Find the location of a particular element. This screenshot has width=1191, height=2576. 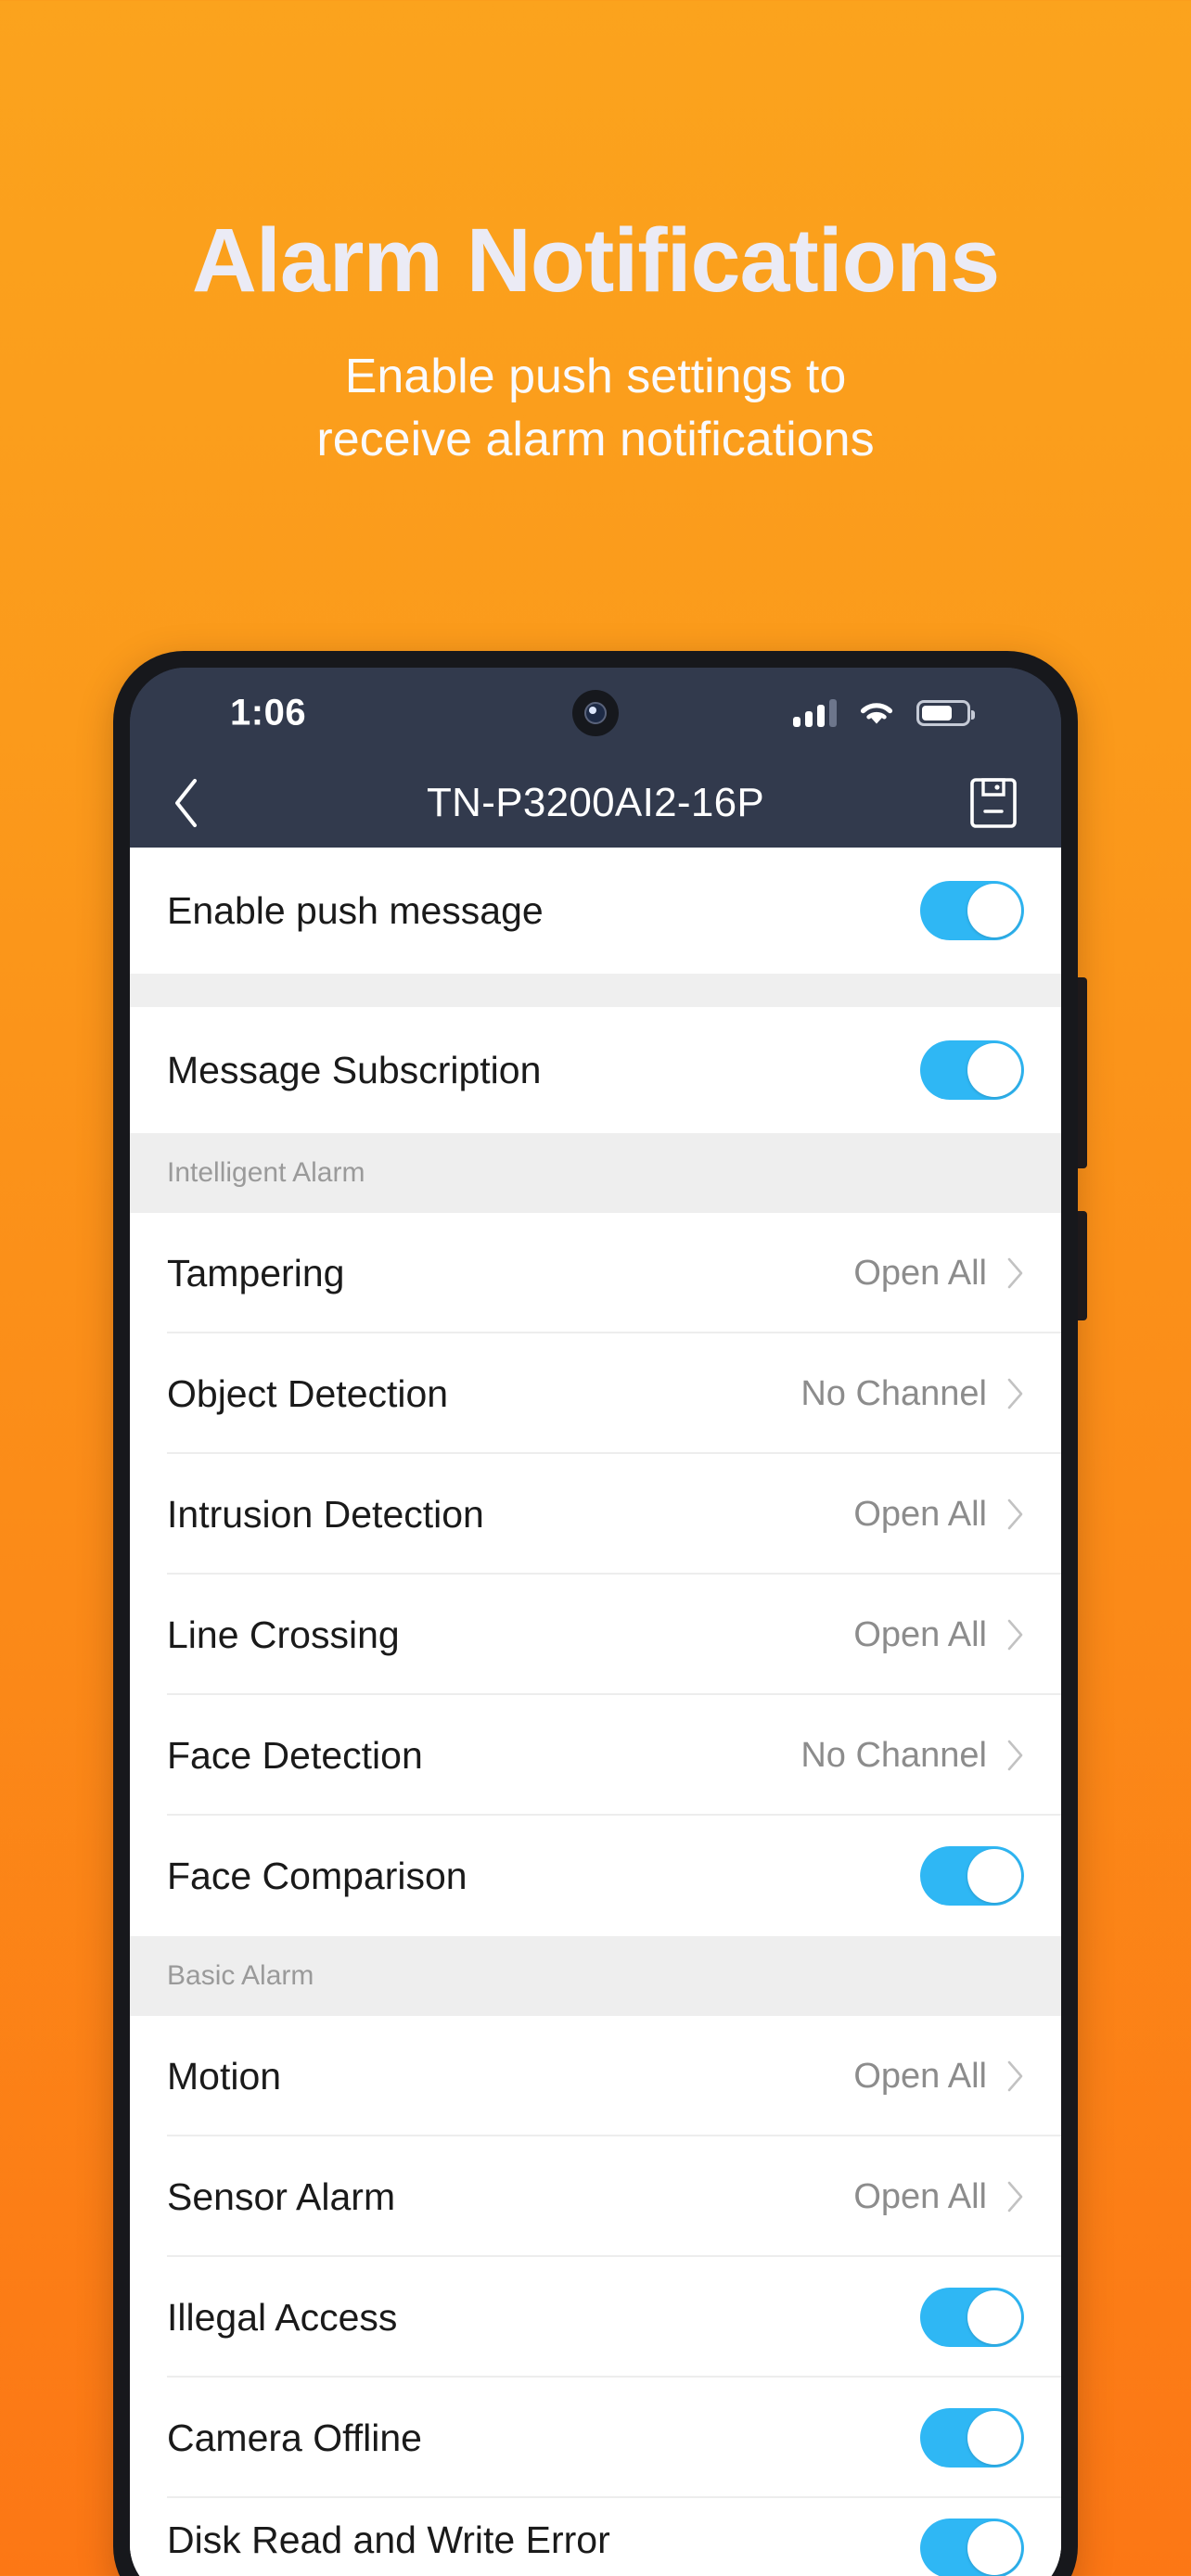

page-subtitle-line2: receive alarm notifications is located at coordinates (595, 439).